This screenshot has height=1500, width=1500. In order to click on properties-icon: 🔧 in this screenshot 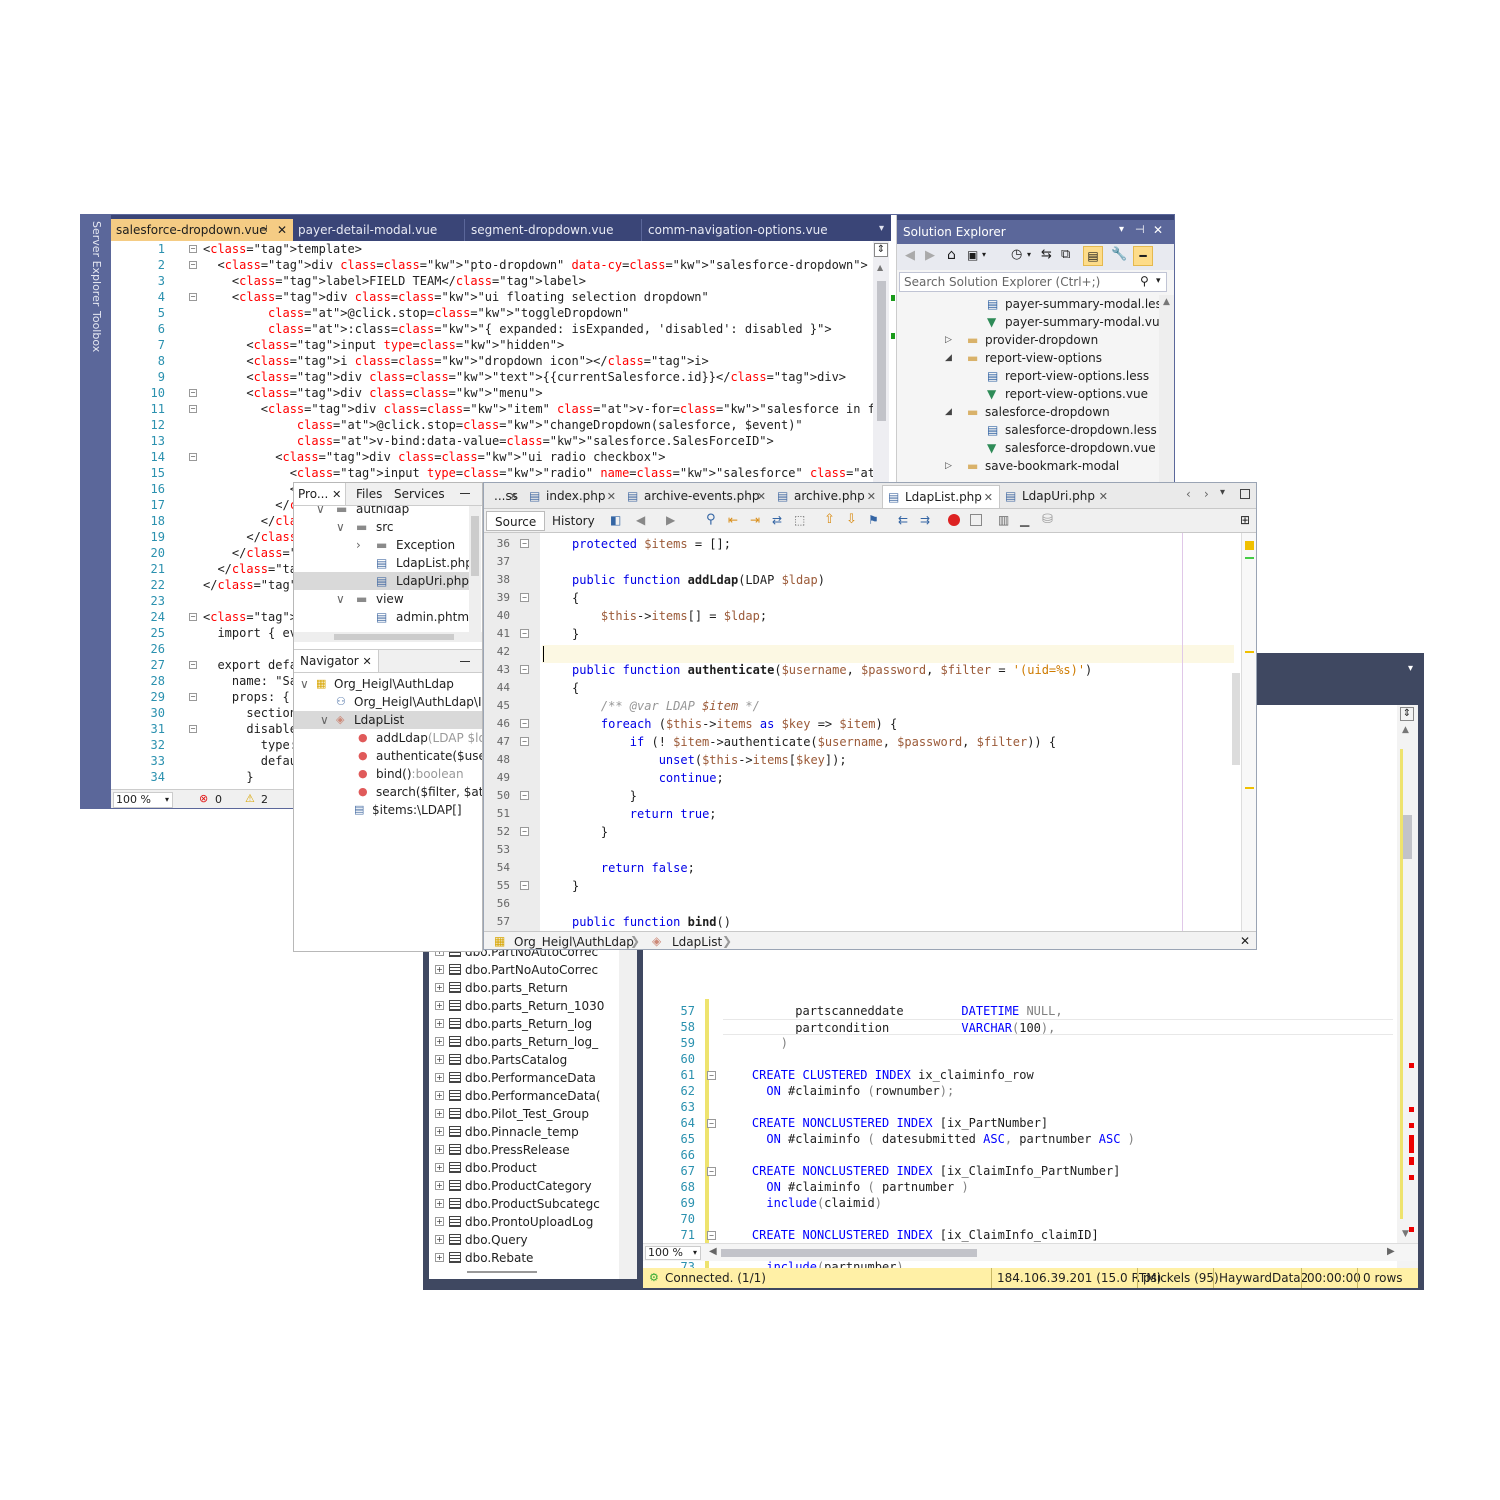, I will do `click(1119, 254)`.